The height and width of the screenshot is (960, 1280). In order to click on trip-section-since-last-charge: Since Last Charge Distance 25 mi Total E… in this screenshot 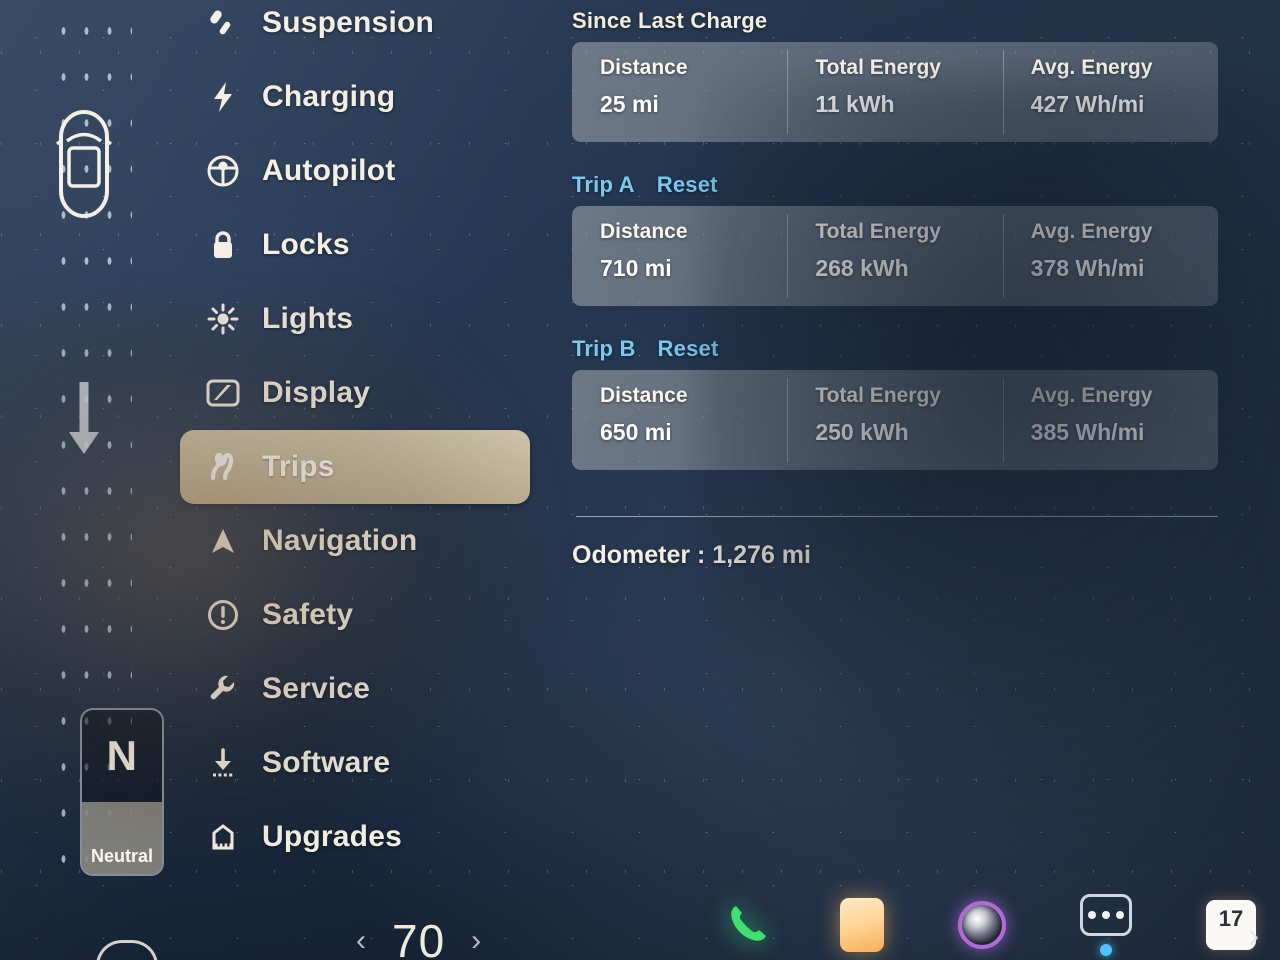, I will do `click(895, 75)`.